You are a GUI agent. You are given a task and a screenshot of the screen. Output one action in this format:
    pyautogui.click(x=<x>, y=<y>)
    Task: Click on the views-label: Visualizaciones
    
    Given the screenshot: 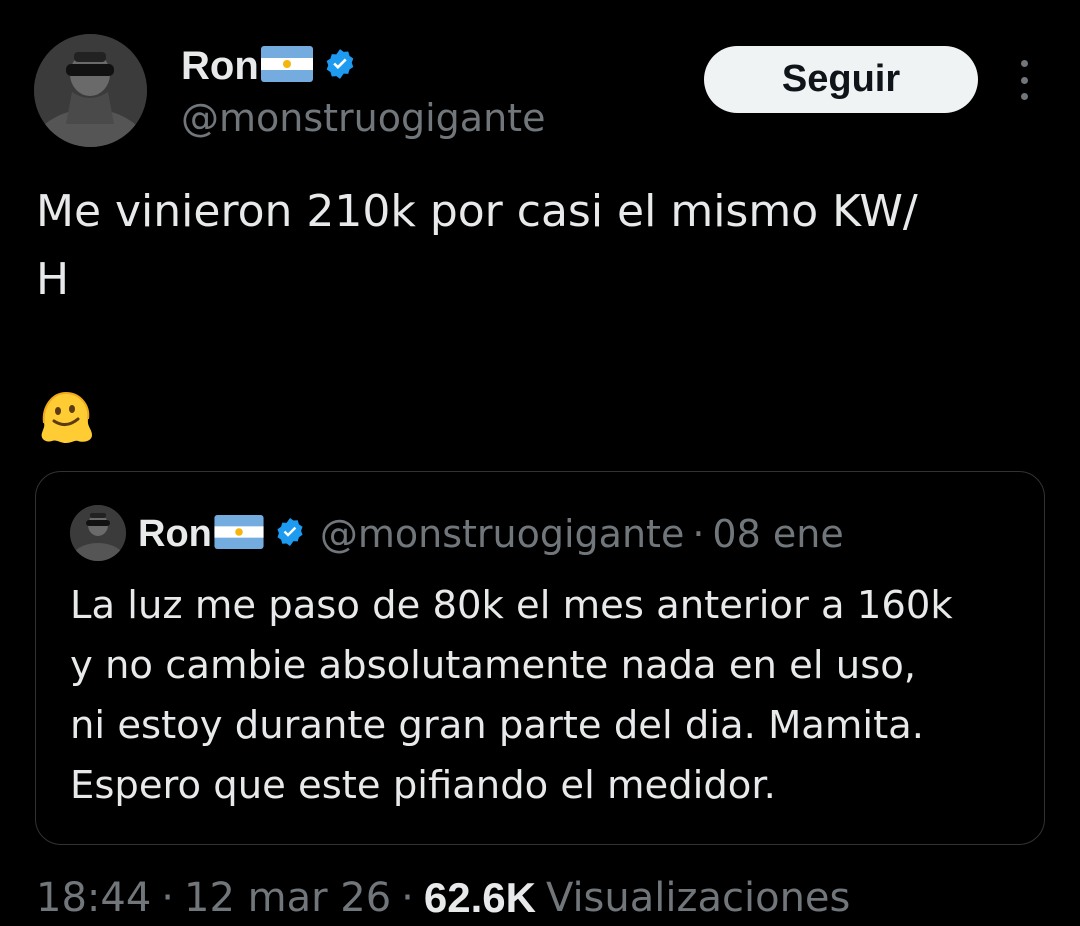 What is the action you would take?
    pyautogui.click(x=698, y=898)
    